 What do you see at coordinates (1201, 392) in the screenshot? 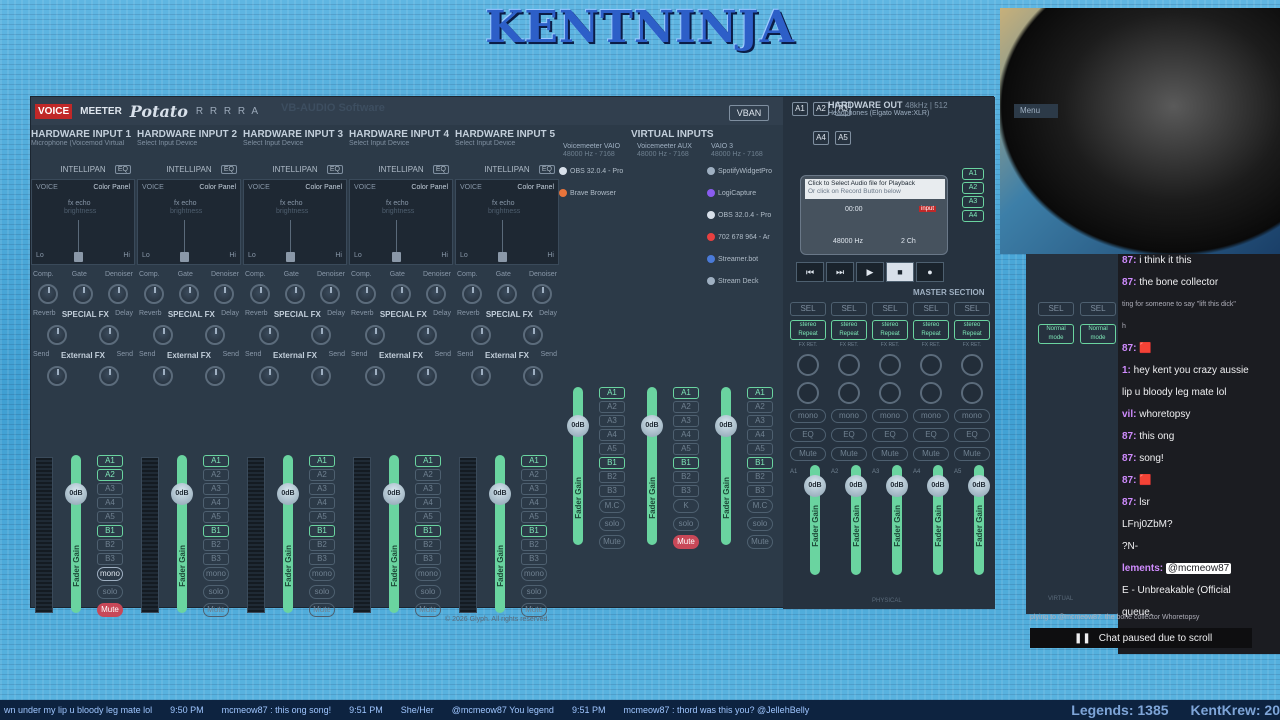
I see `chat-message: lip u bloody leg mate lol` at bounding box center [1201, 392].